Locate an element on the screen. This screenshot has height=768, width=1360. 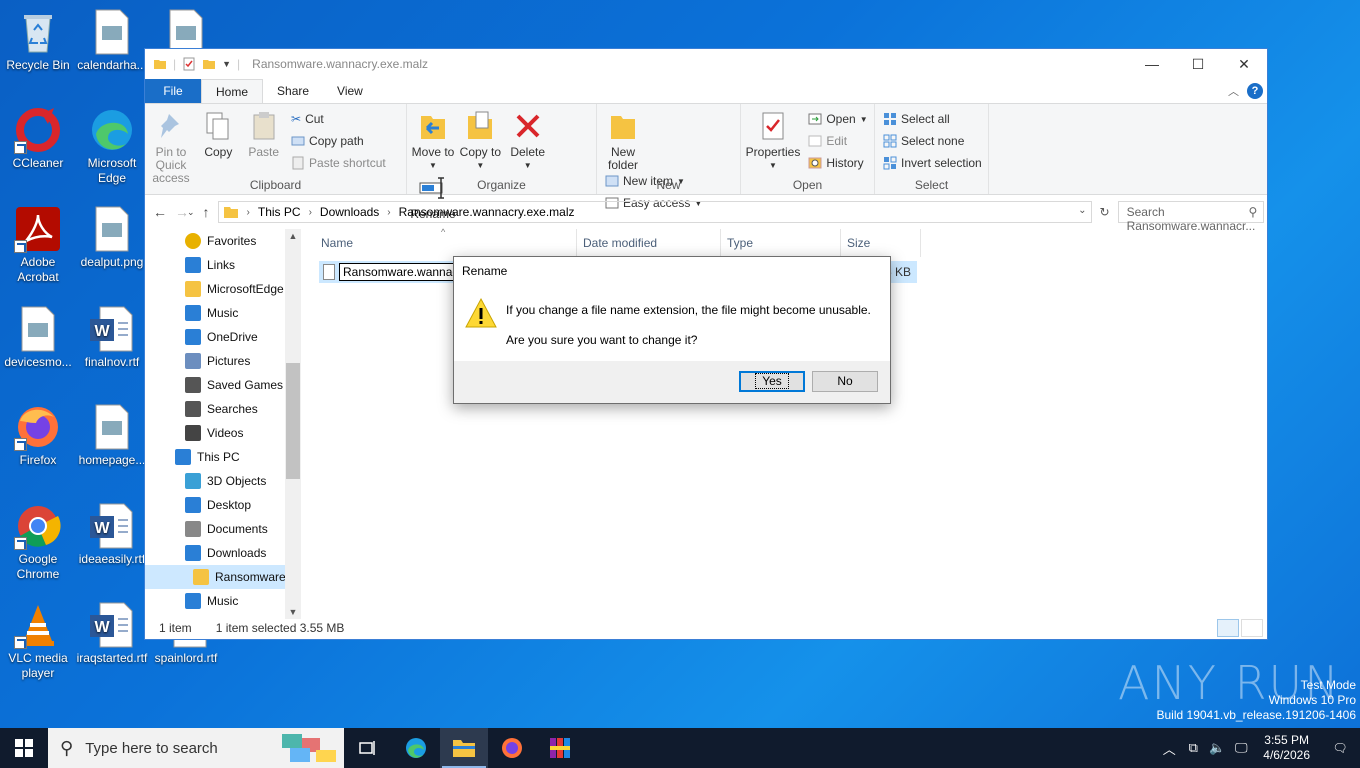
taskbar-edge-icon is located at coordinates (416, 748).